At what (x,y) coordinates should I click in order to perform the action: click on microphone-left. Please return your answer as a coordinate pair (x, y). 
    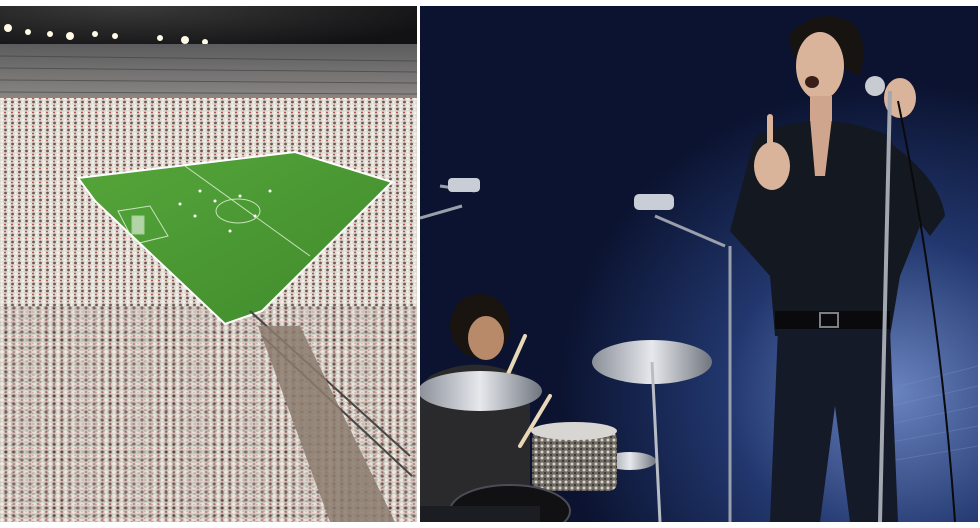
    Looking at the image, I should click on (464, 185).